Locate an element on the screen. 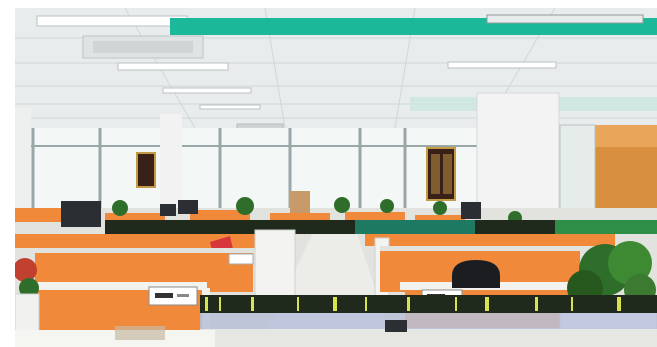 The height and width of the screenshot is (347, 657). pillar-center is located at coordinates (171, 164).